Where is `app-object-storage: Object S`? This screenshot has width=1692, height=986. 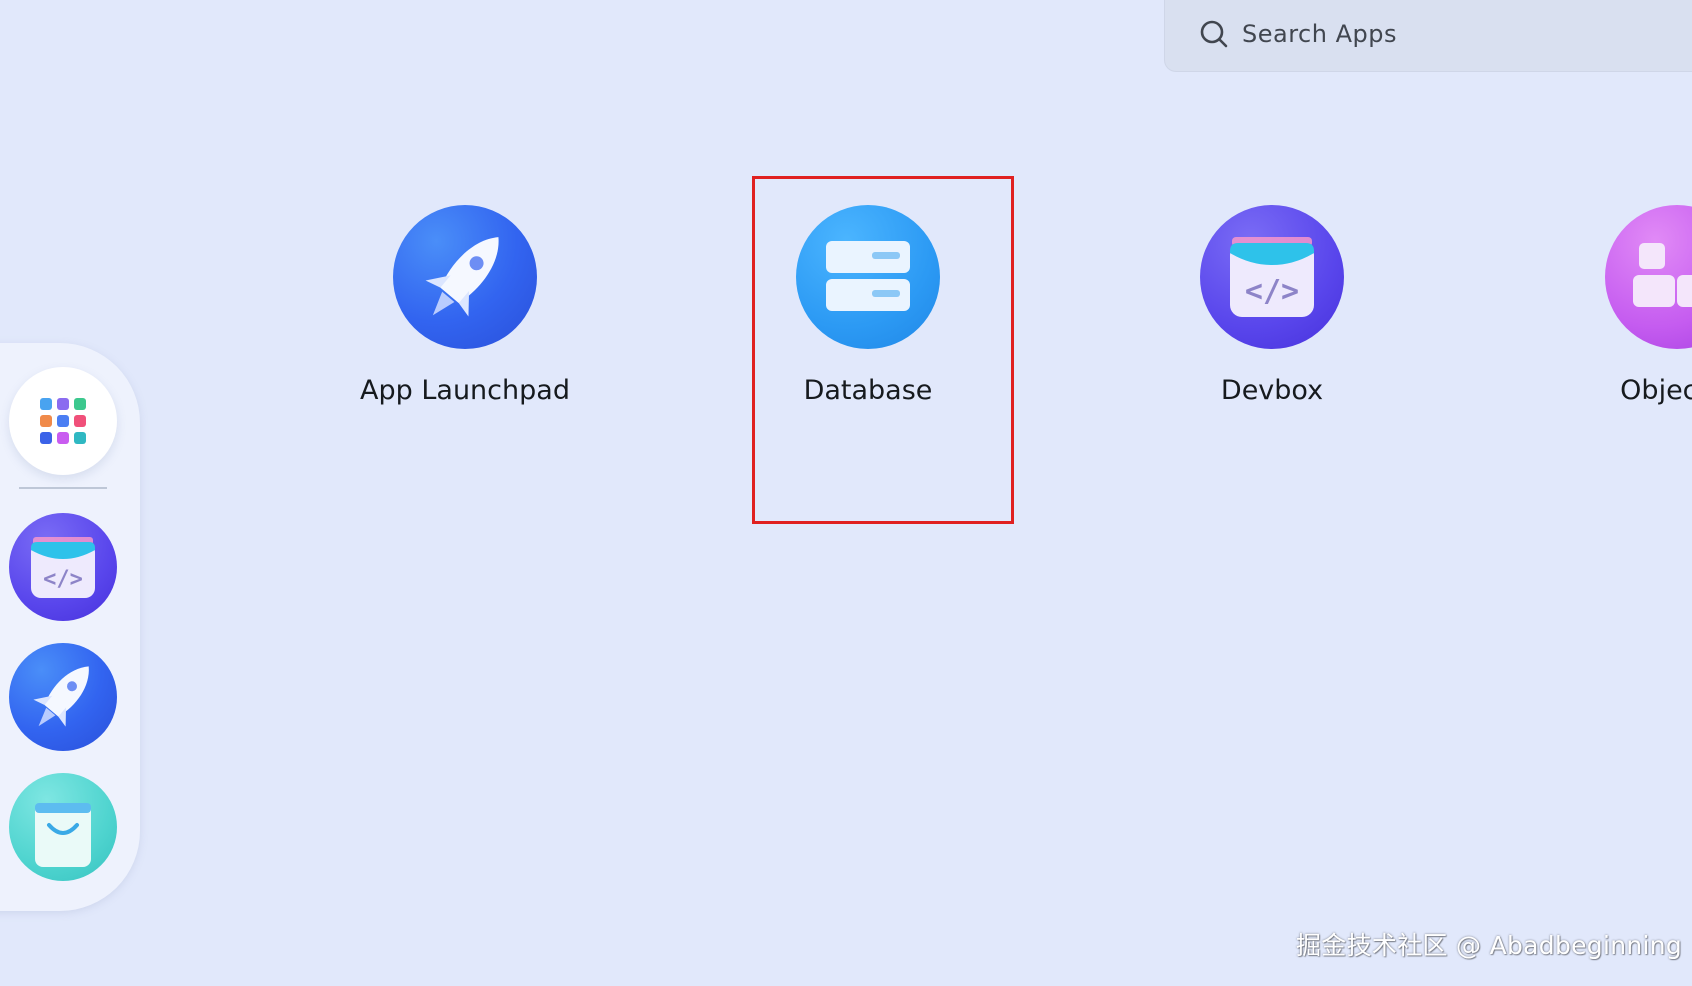
app-object-storage: Object S is located at coordinates (1614, 305).